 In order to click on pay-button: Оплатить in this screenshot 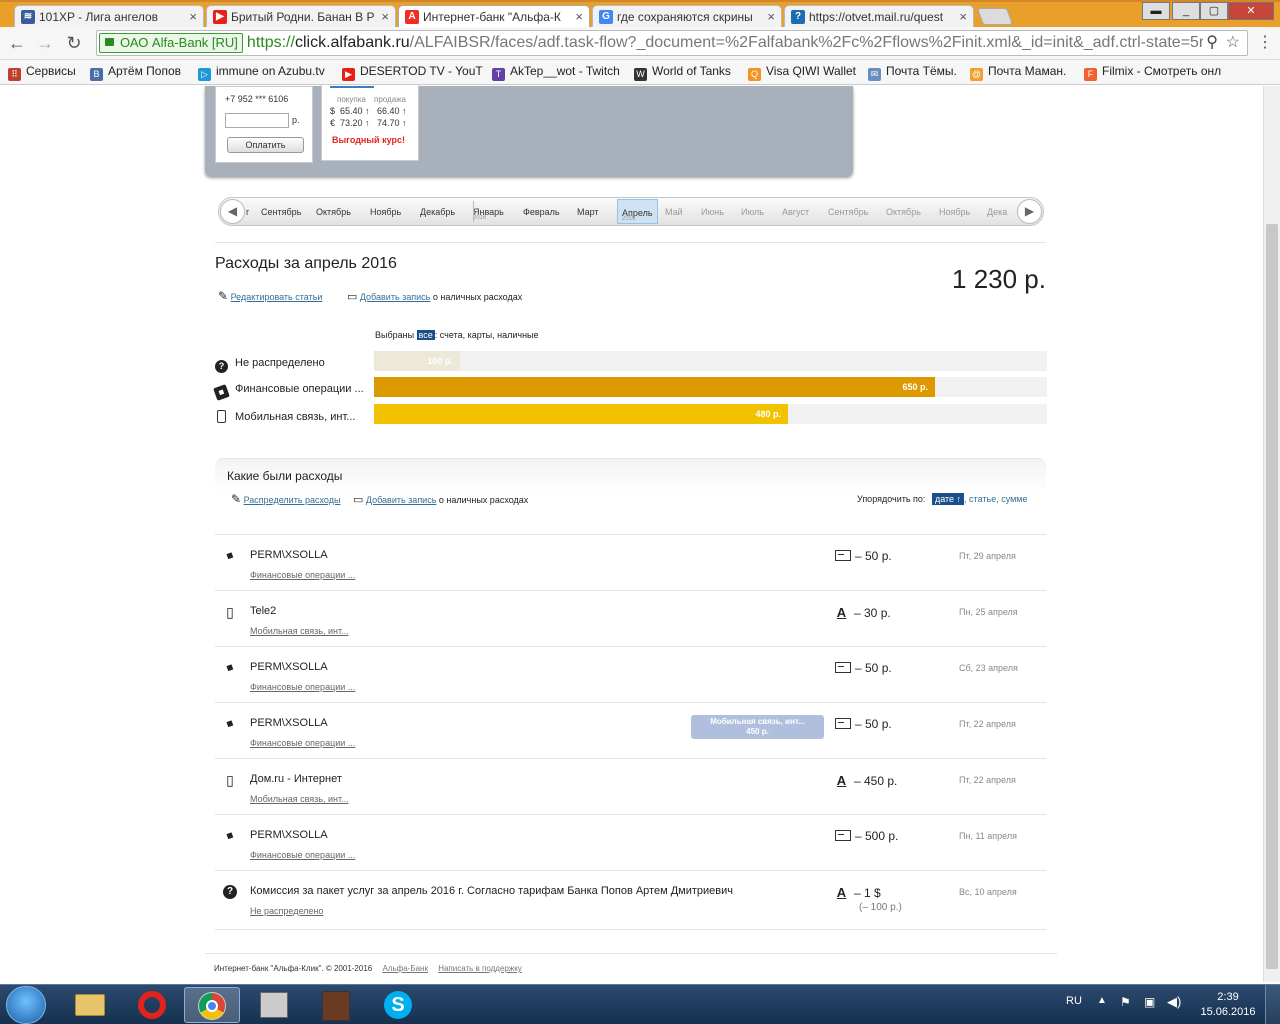, I will do `click(265, 145)`.